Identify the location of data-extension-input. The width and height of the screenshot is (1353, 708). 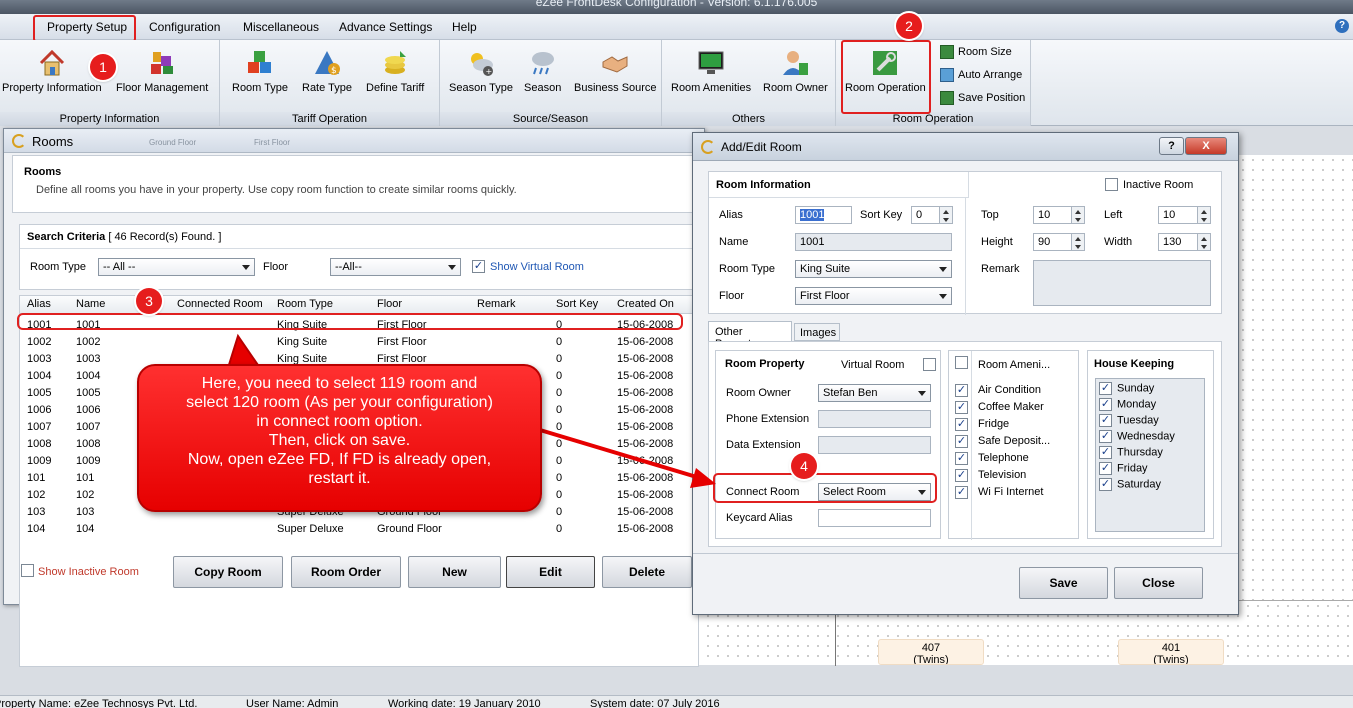
(874, 445).